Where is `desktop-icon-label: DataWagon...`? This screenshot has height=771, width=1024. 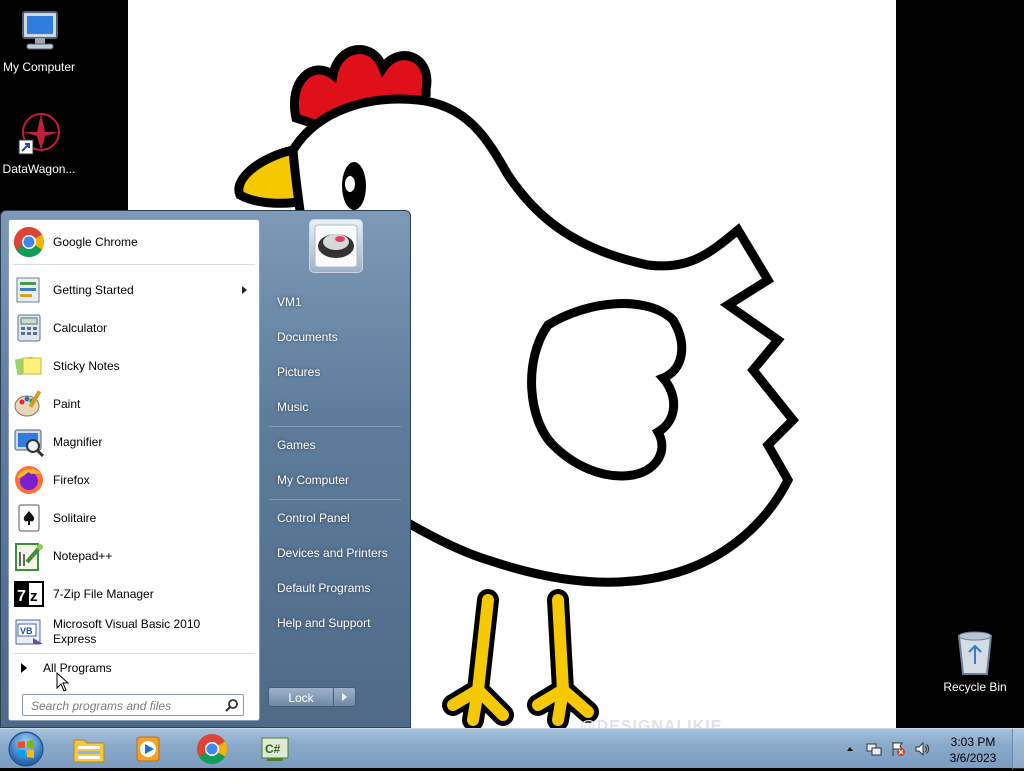
desktop-icon-label: DataWagon... is located at coordinates (39, 169).